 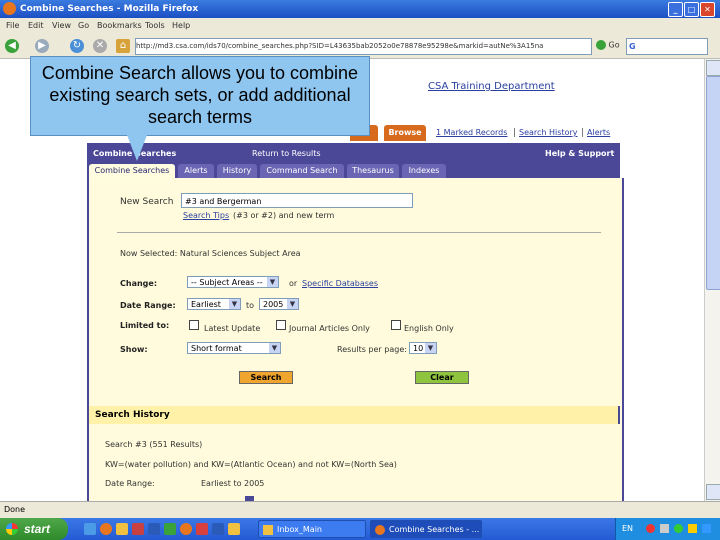 I want to click on minimize-button: _, so click(x=675, y=9).